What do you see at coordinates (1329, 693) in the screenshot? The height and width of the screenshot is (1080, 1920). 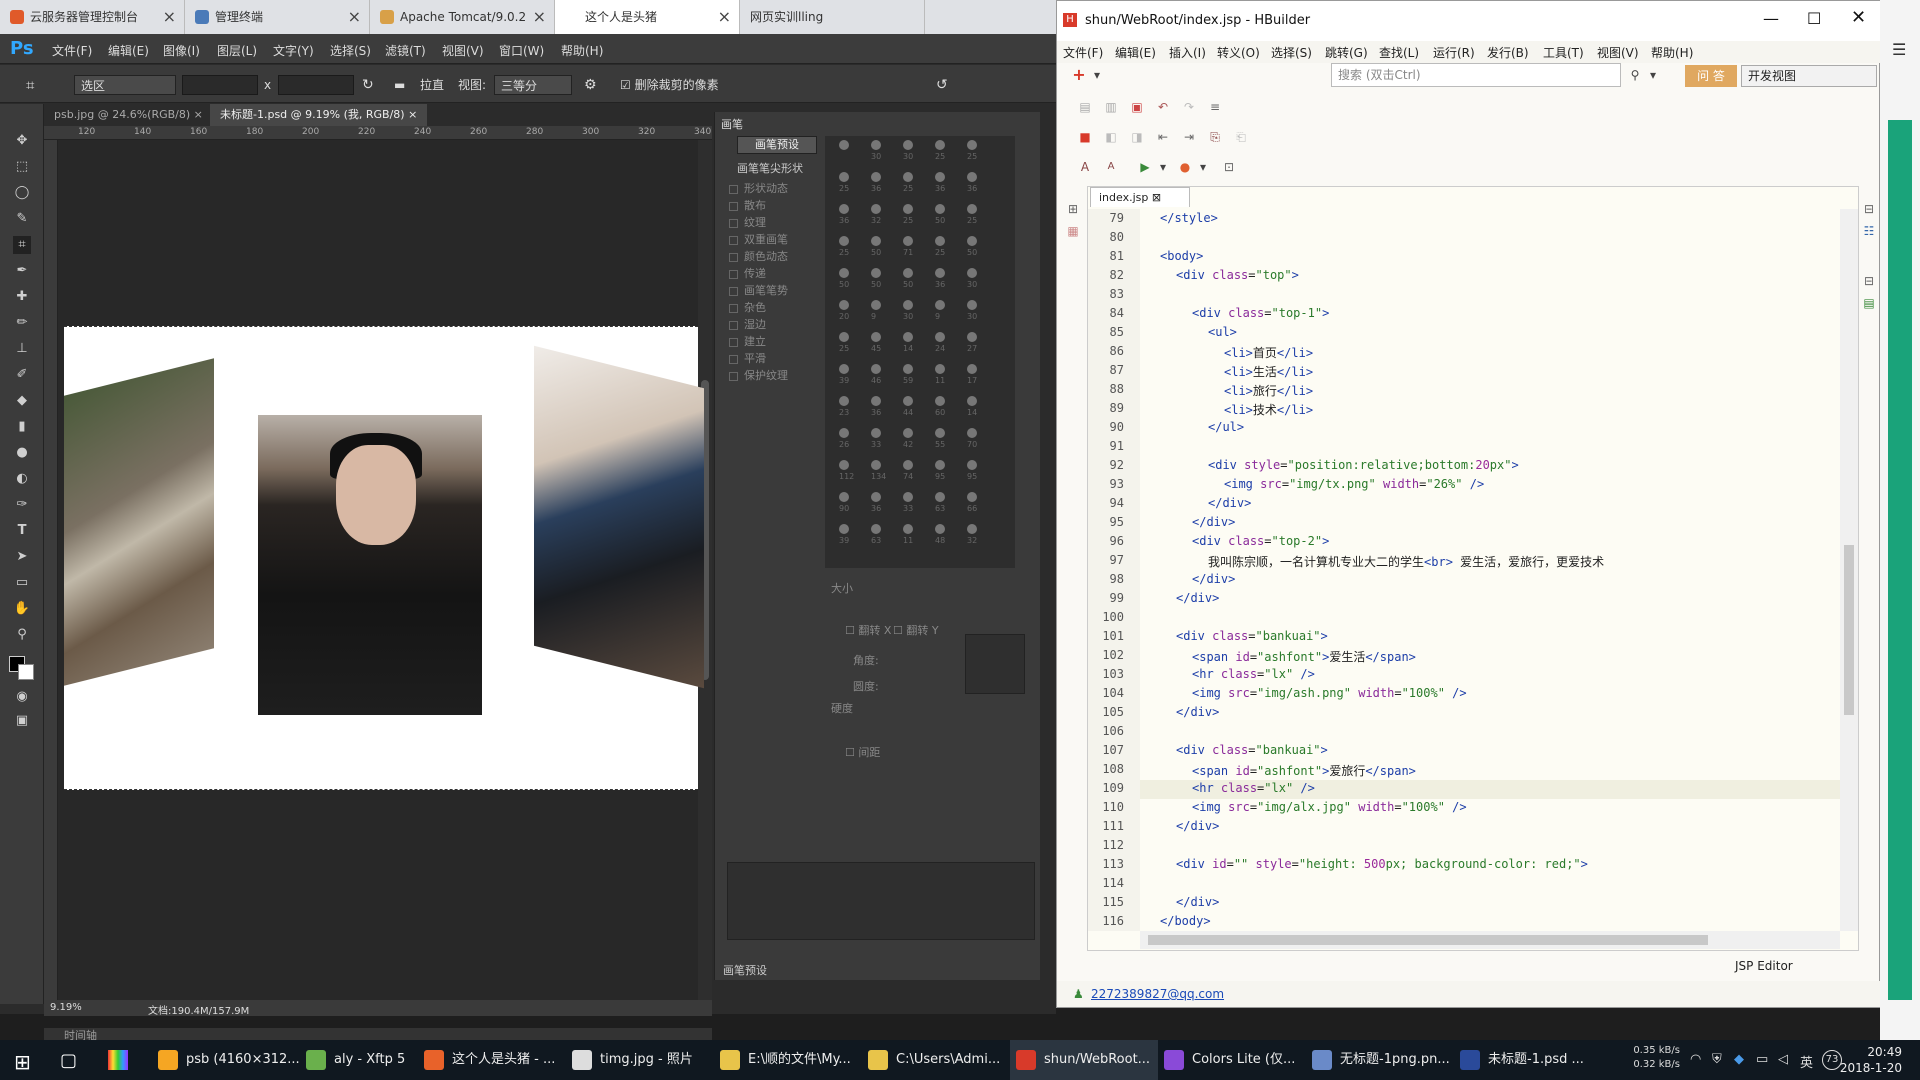 I see `code-line: <img src="img/ash.png" width="100%" />` at bounding box center [1329, 693].